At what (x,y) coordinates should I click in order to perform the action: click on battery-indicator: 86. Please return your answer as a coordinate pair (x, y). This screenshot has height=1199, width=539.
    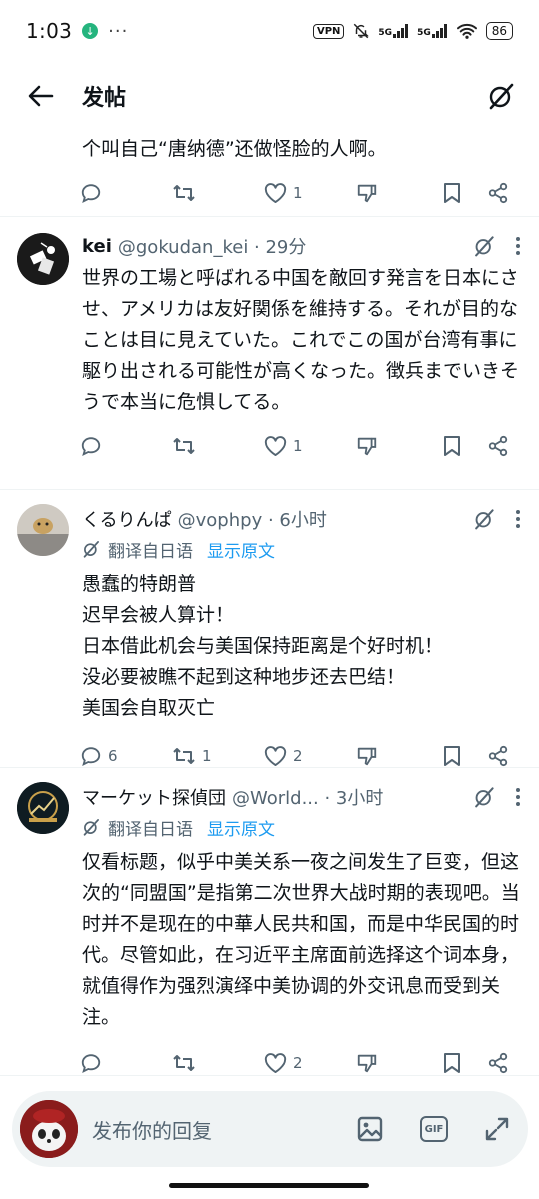
    Looking at the image, I should click on (499, 31).